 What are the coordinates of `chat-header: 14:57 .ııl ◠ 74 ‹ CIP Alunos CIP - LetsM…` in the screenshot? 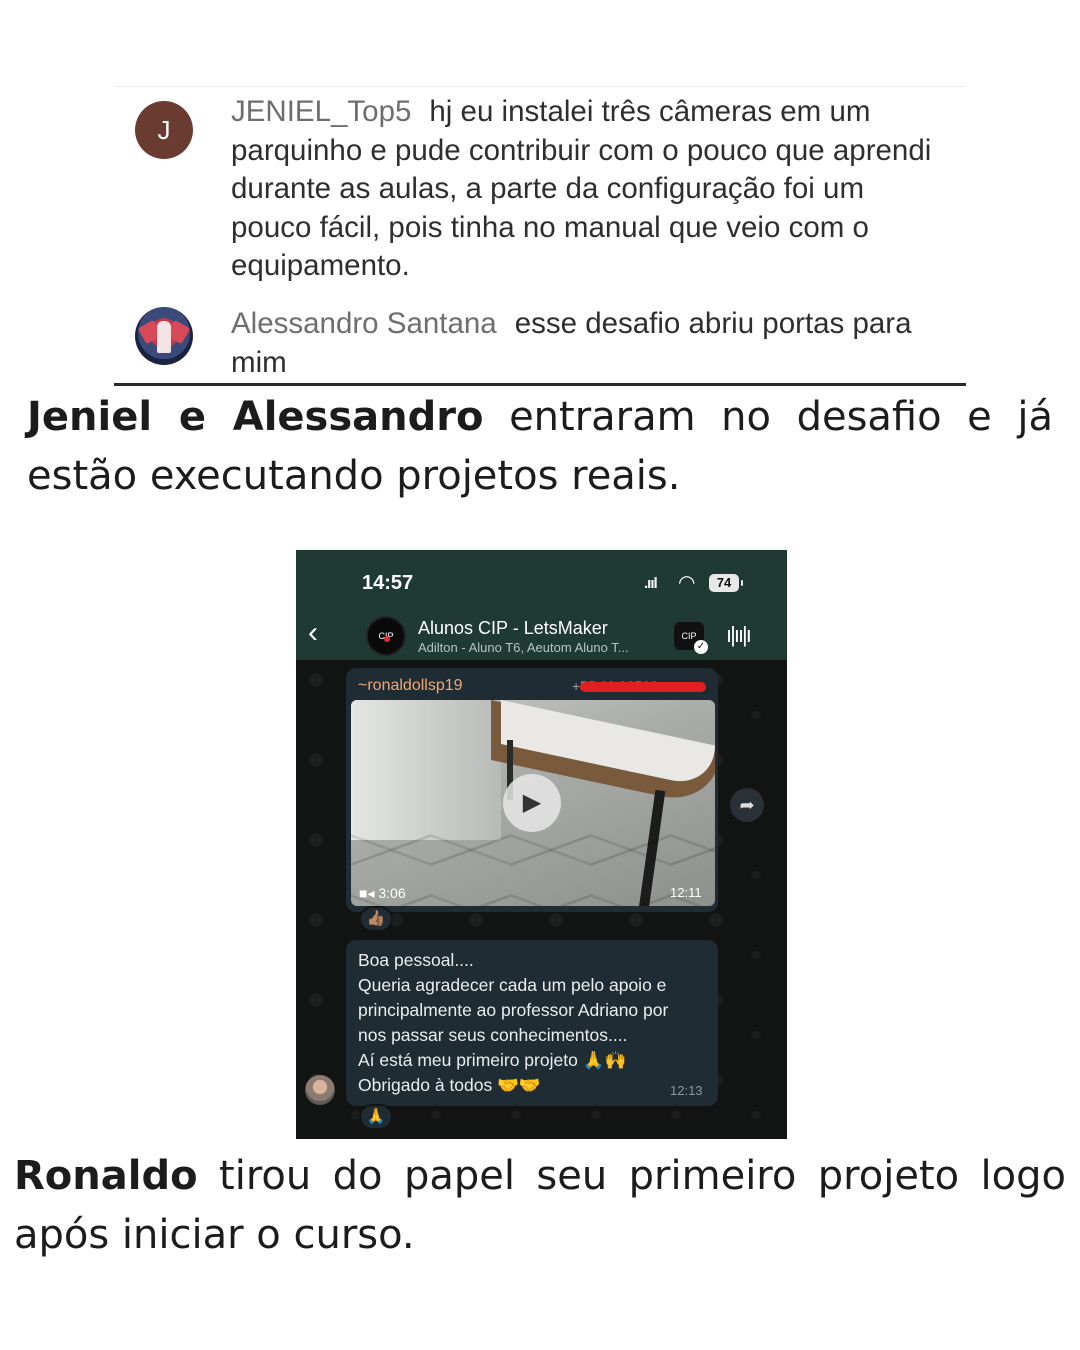 It's located at (541, 605).